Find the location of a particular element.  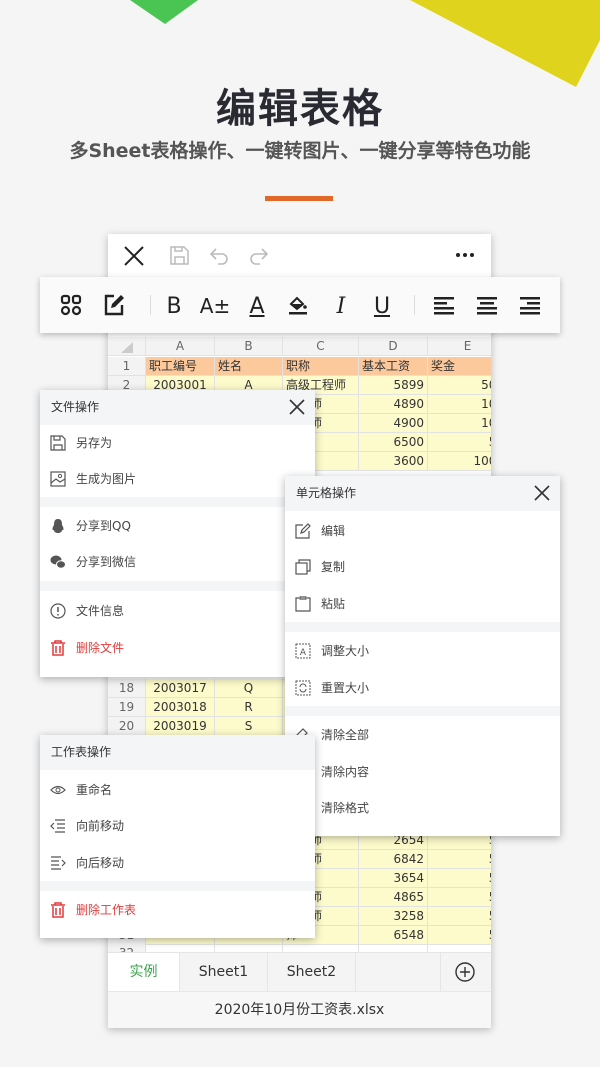

row-header: 18 is located at coordinates (127, 689).